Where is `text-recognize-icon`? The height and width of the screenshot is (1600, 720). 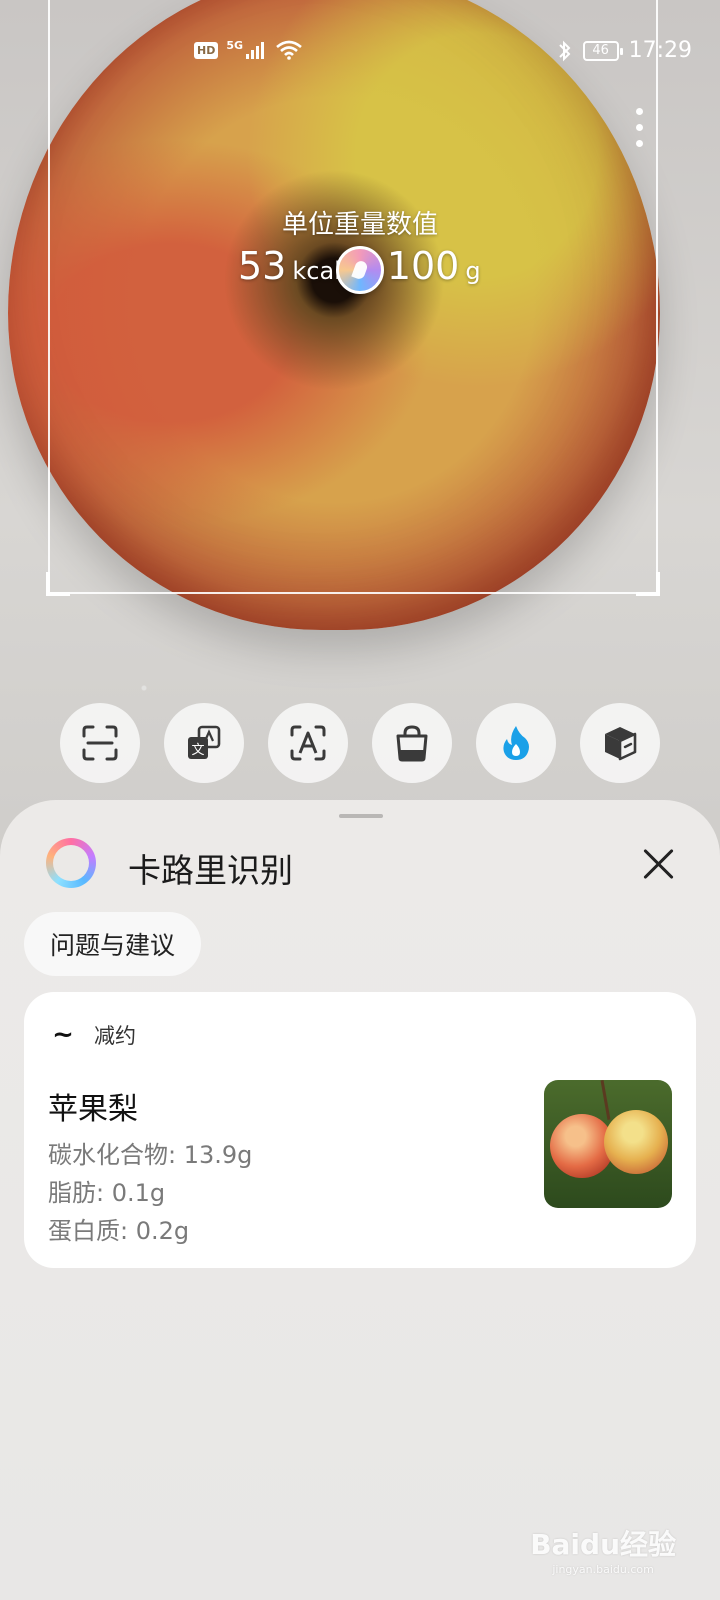 text-recognize-icon is located at coordinates (308, 743).